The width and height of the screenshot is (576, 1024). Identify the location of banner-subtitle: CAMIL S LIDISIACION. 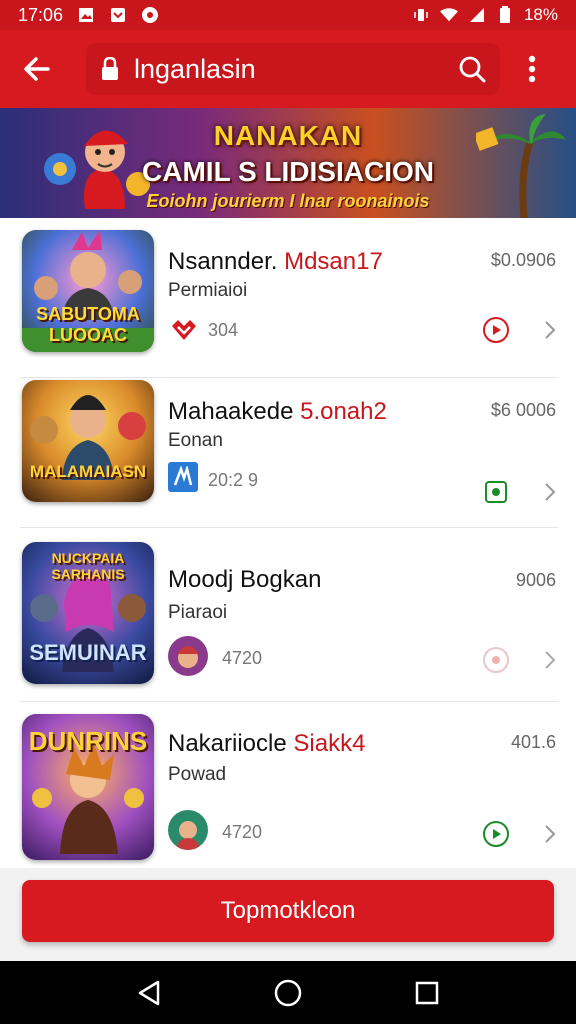
(288, 171).